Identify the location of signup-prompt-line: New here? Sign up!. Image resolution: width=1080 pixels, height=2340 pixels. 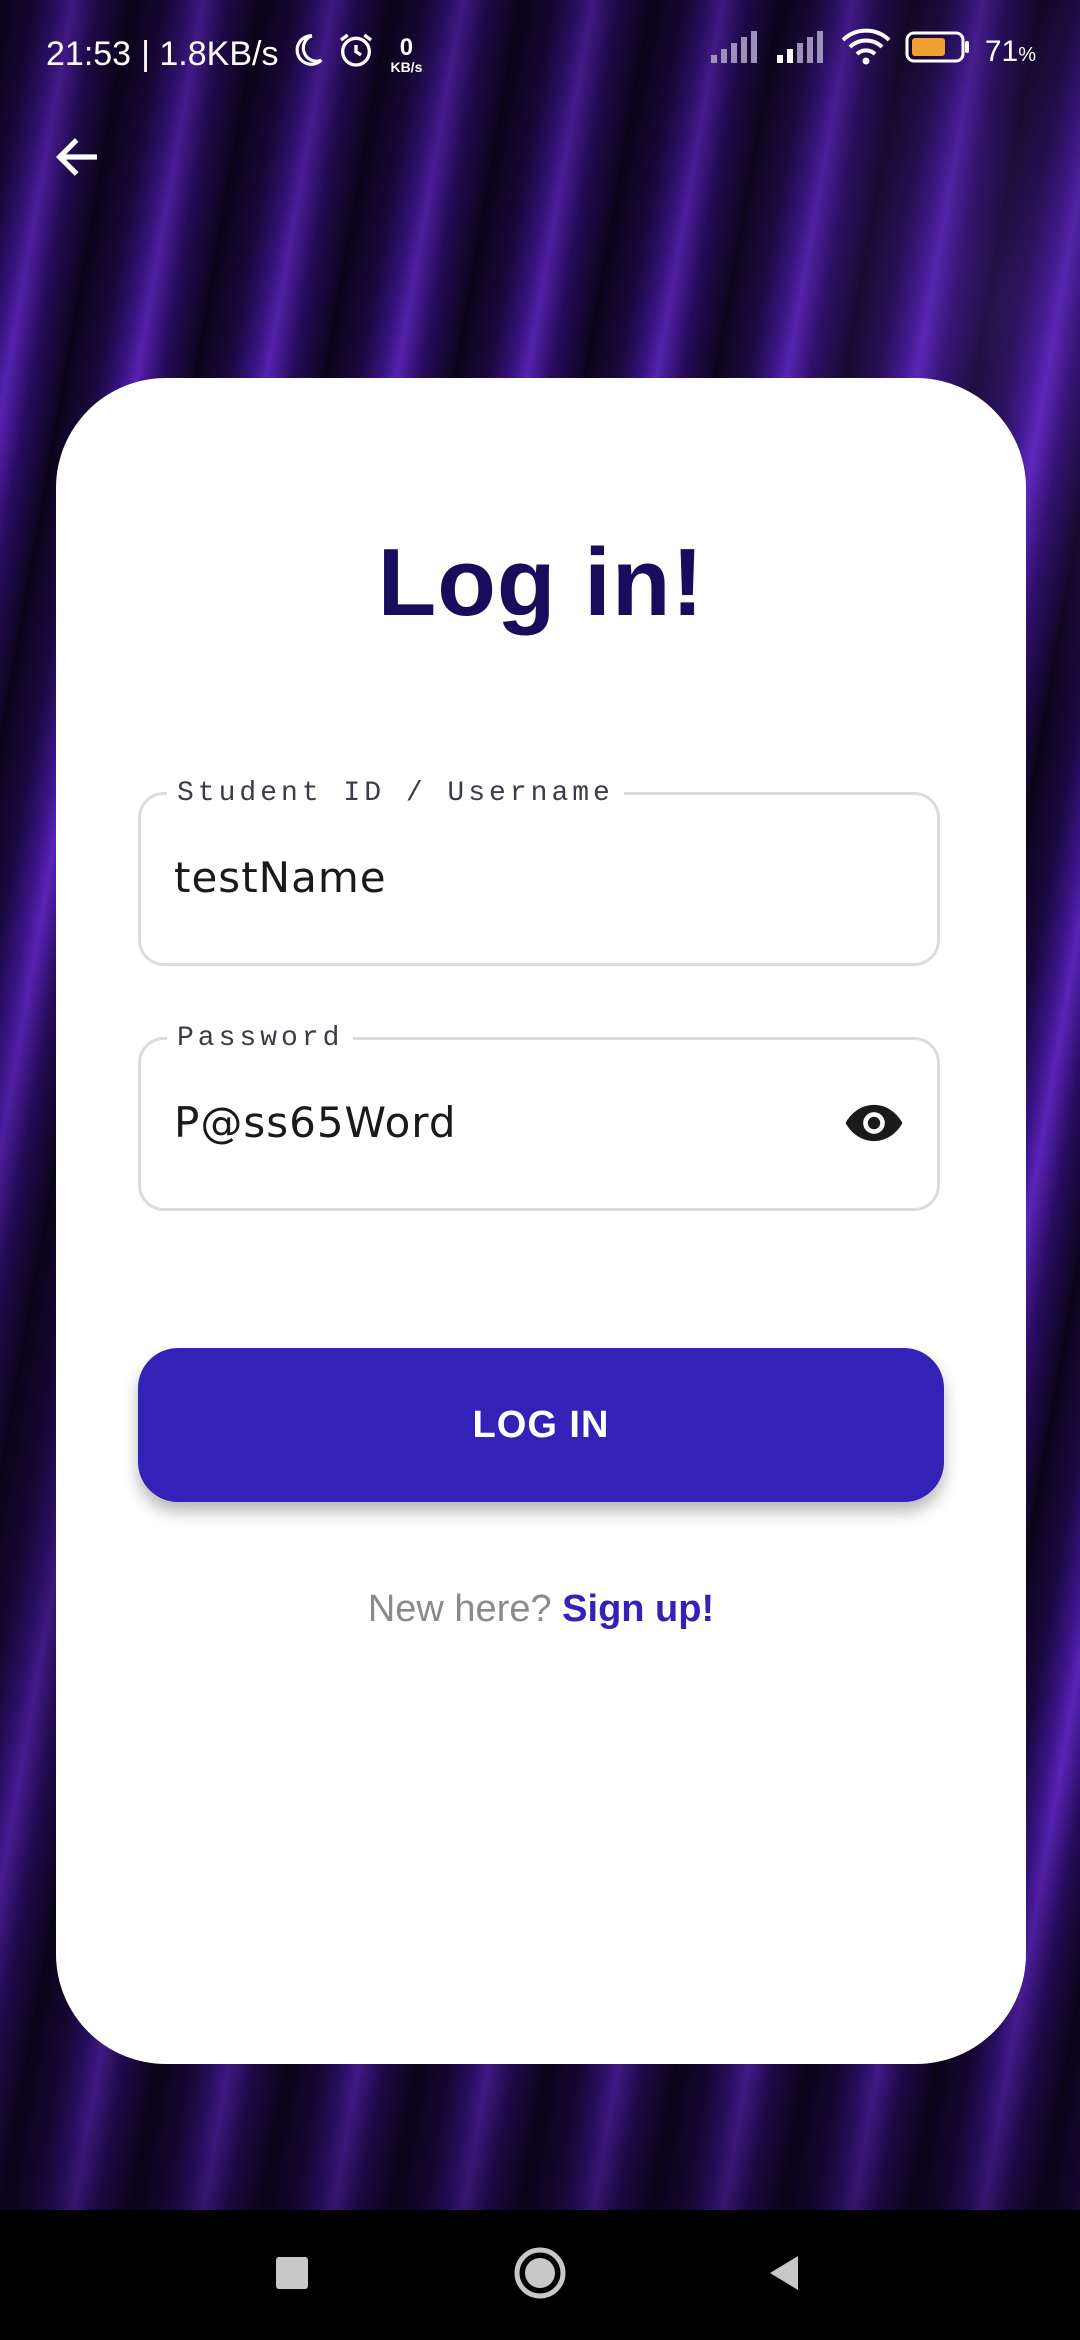
(541, 1609).